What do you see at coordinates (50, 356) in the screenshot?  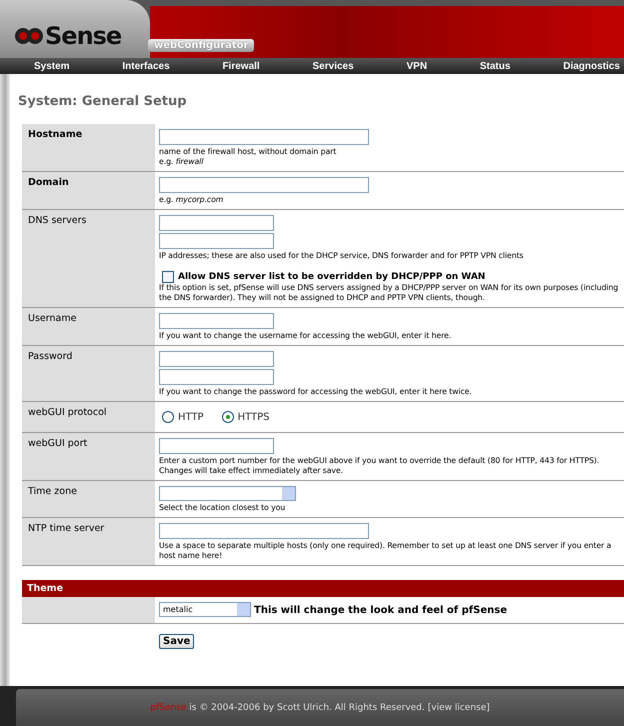 I see `field-label: Password` at bounding box center [50, 356].